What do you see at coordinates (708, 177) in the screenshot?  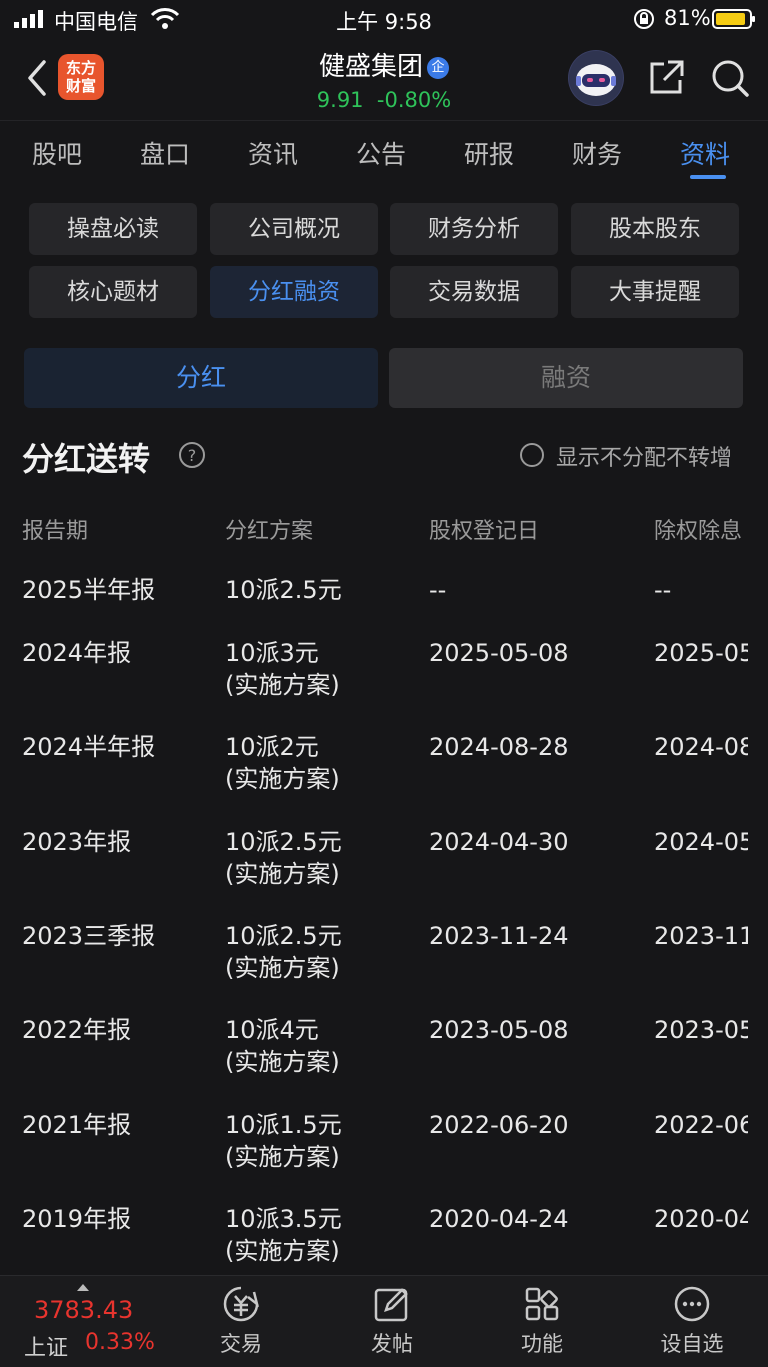 I see `active-tab-indicator` at bounding box center [708, 177].